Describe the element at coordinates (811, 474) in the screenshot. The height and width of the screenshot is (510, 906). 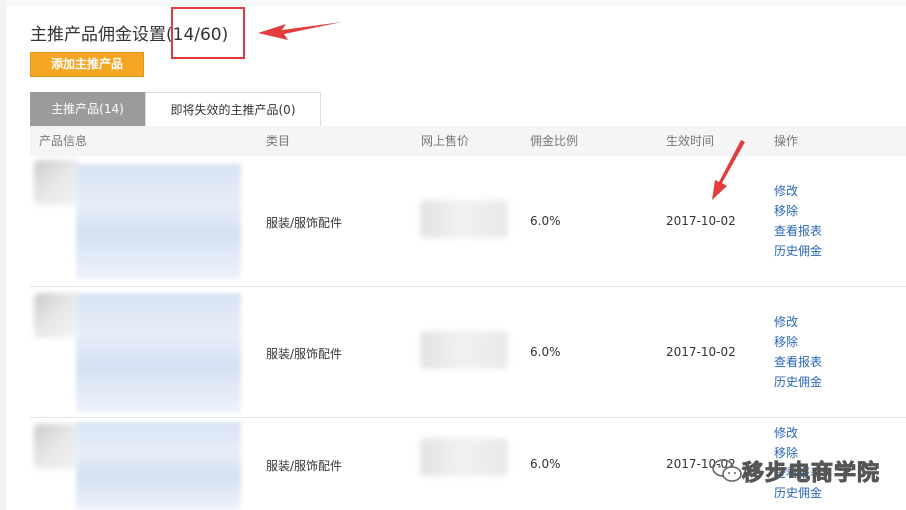
I see `watermark-text: 移步电商学院` at that location.